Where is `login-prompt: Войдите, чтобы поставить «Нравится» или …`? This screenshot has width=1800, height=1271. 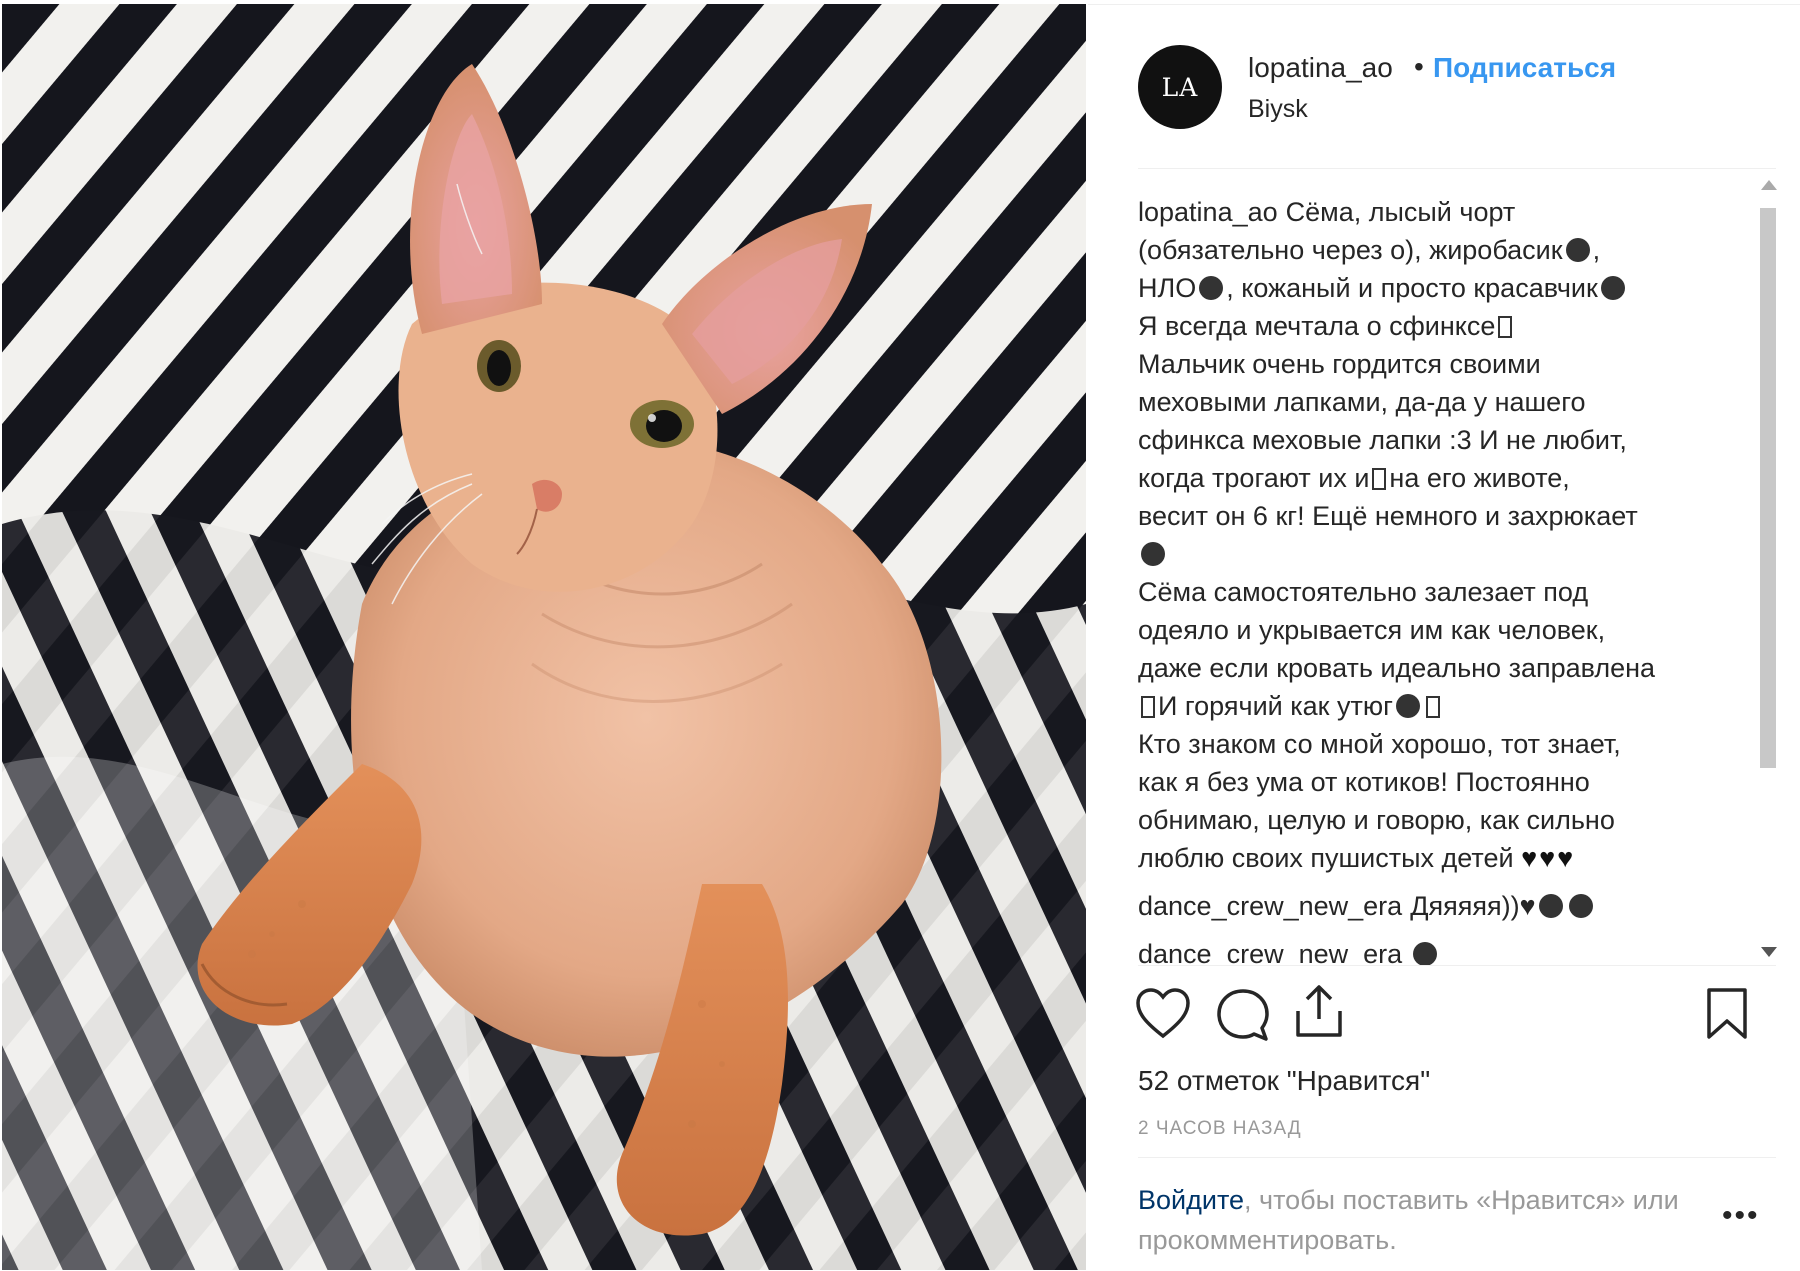 login-prompt: Войдите, чтобы поставить «Нравится» или … is located at coordinates (1418, 1220).